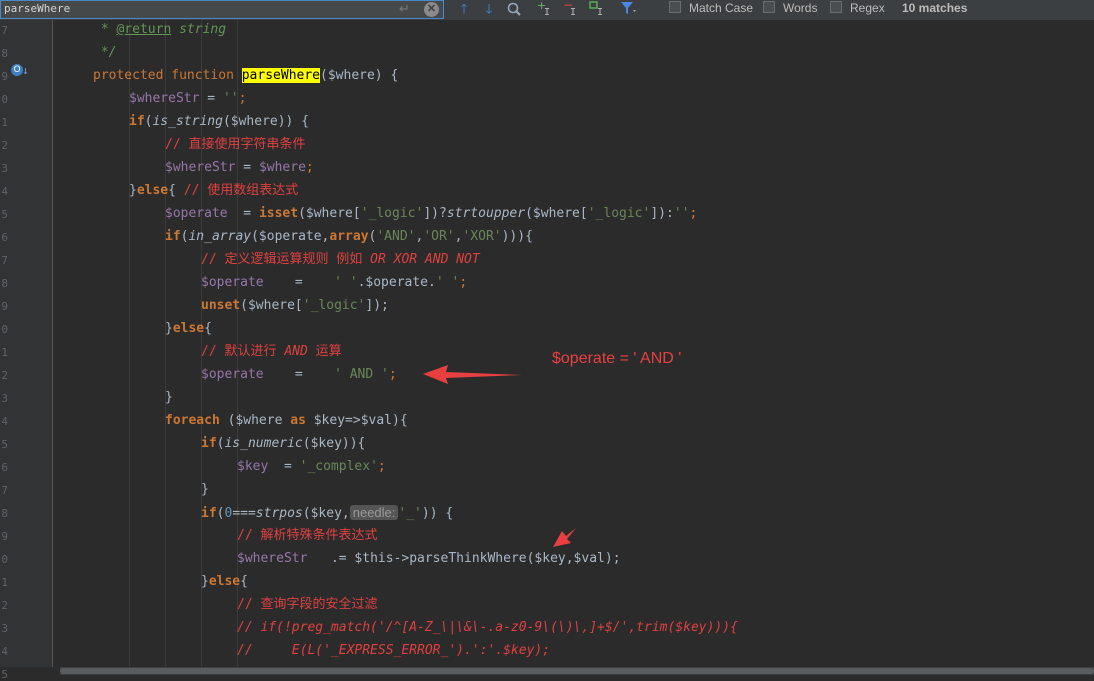 The height and width of the screenshot is (681, 1094). Describe the element at coordinates (675, 7) in the screenshot. I see `match-case-checkbox` at that location.